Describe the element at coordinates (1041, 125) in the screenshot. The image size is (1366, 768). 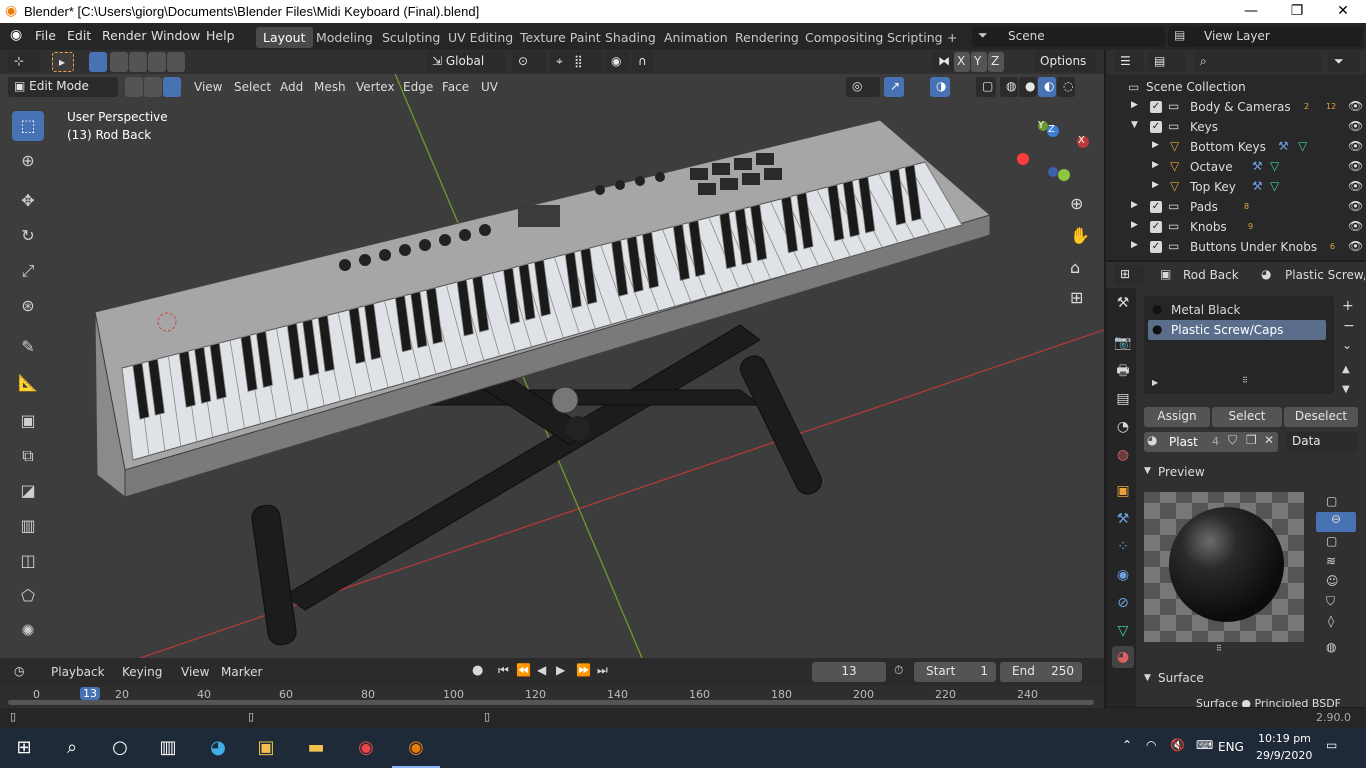
I see `gizmo-y-label: Y` at that location.